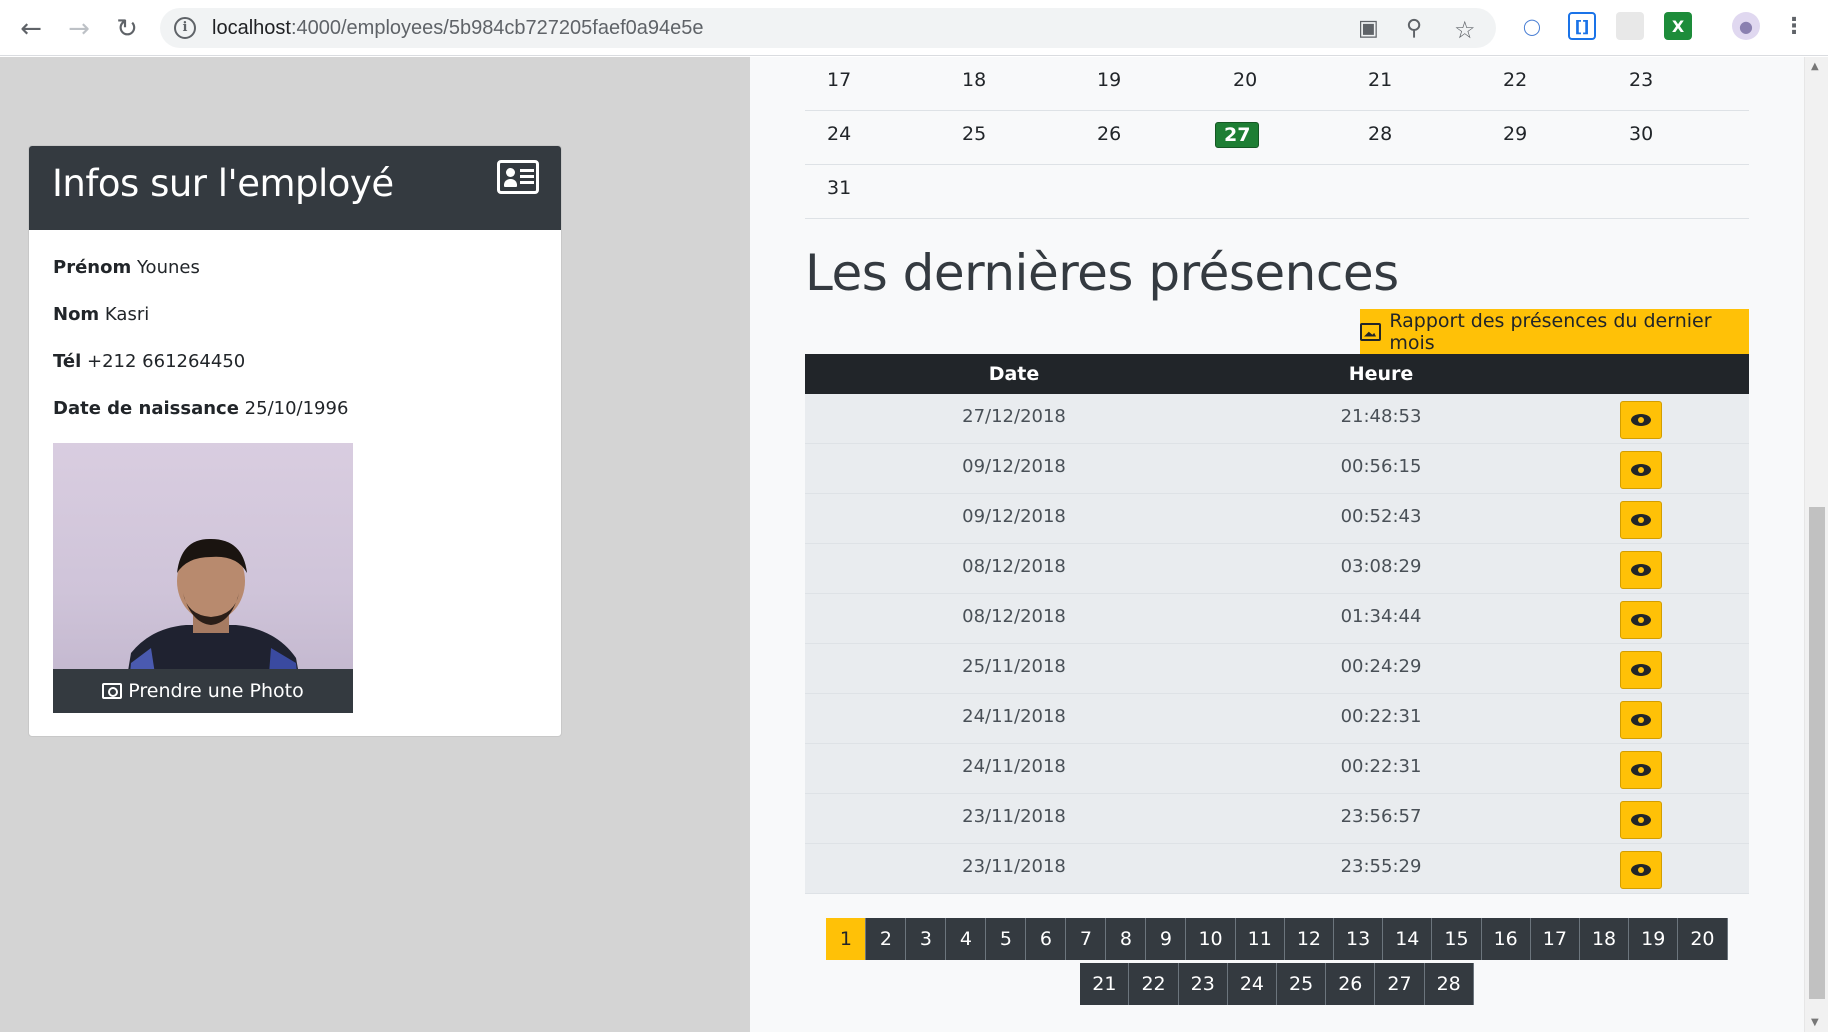 This screenshot has height=1032, width=1828. What do you see at coordinates (1555, 939) in the screenshot?
I see `page-link: 17` at bounding box center [1555, 939].